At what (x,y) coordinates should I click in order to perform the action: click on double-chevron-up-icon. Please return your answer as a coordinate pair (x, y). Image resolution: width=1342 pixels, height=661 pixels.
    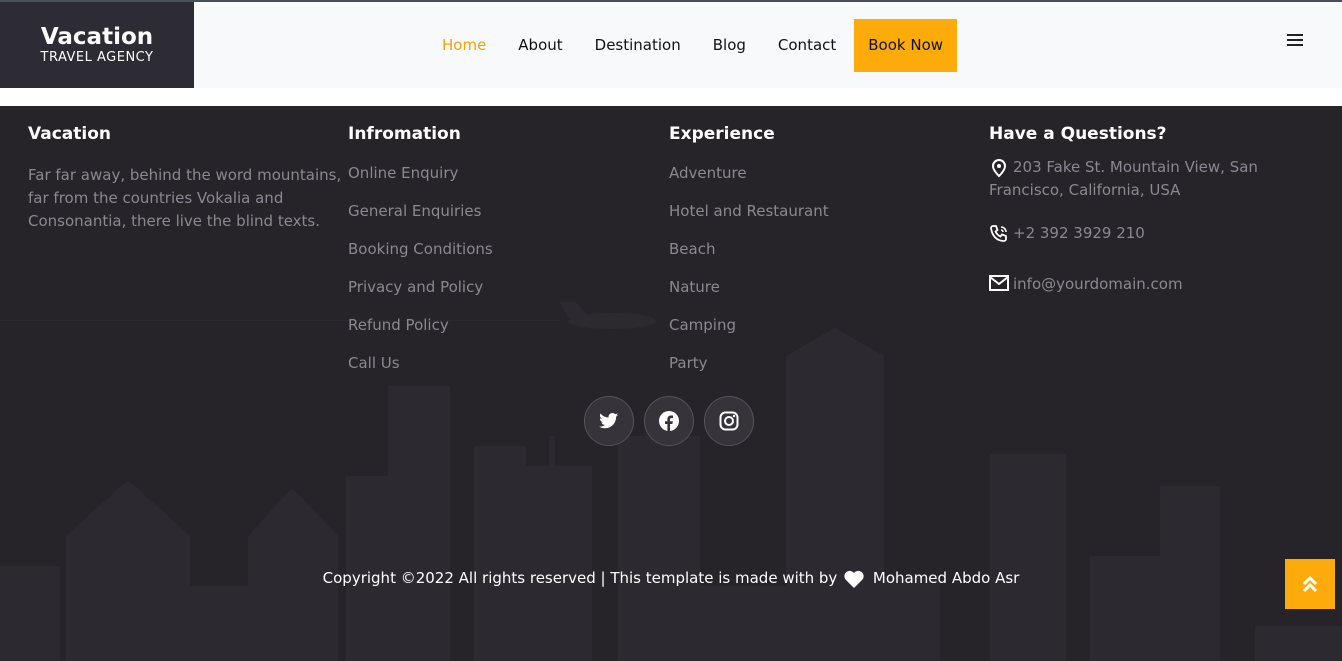
    Looking at the image, I should click on (1310, 584).